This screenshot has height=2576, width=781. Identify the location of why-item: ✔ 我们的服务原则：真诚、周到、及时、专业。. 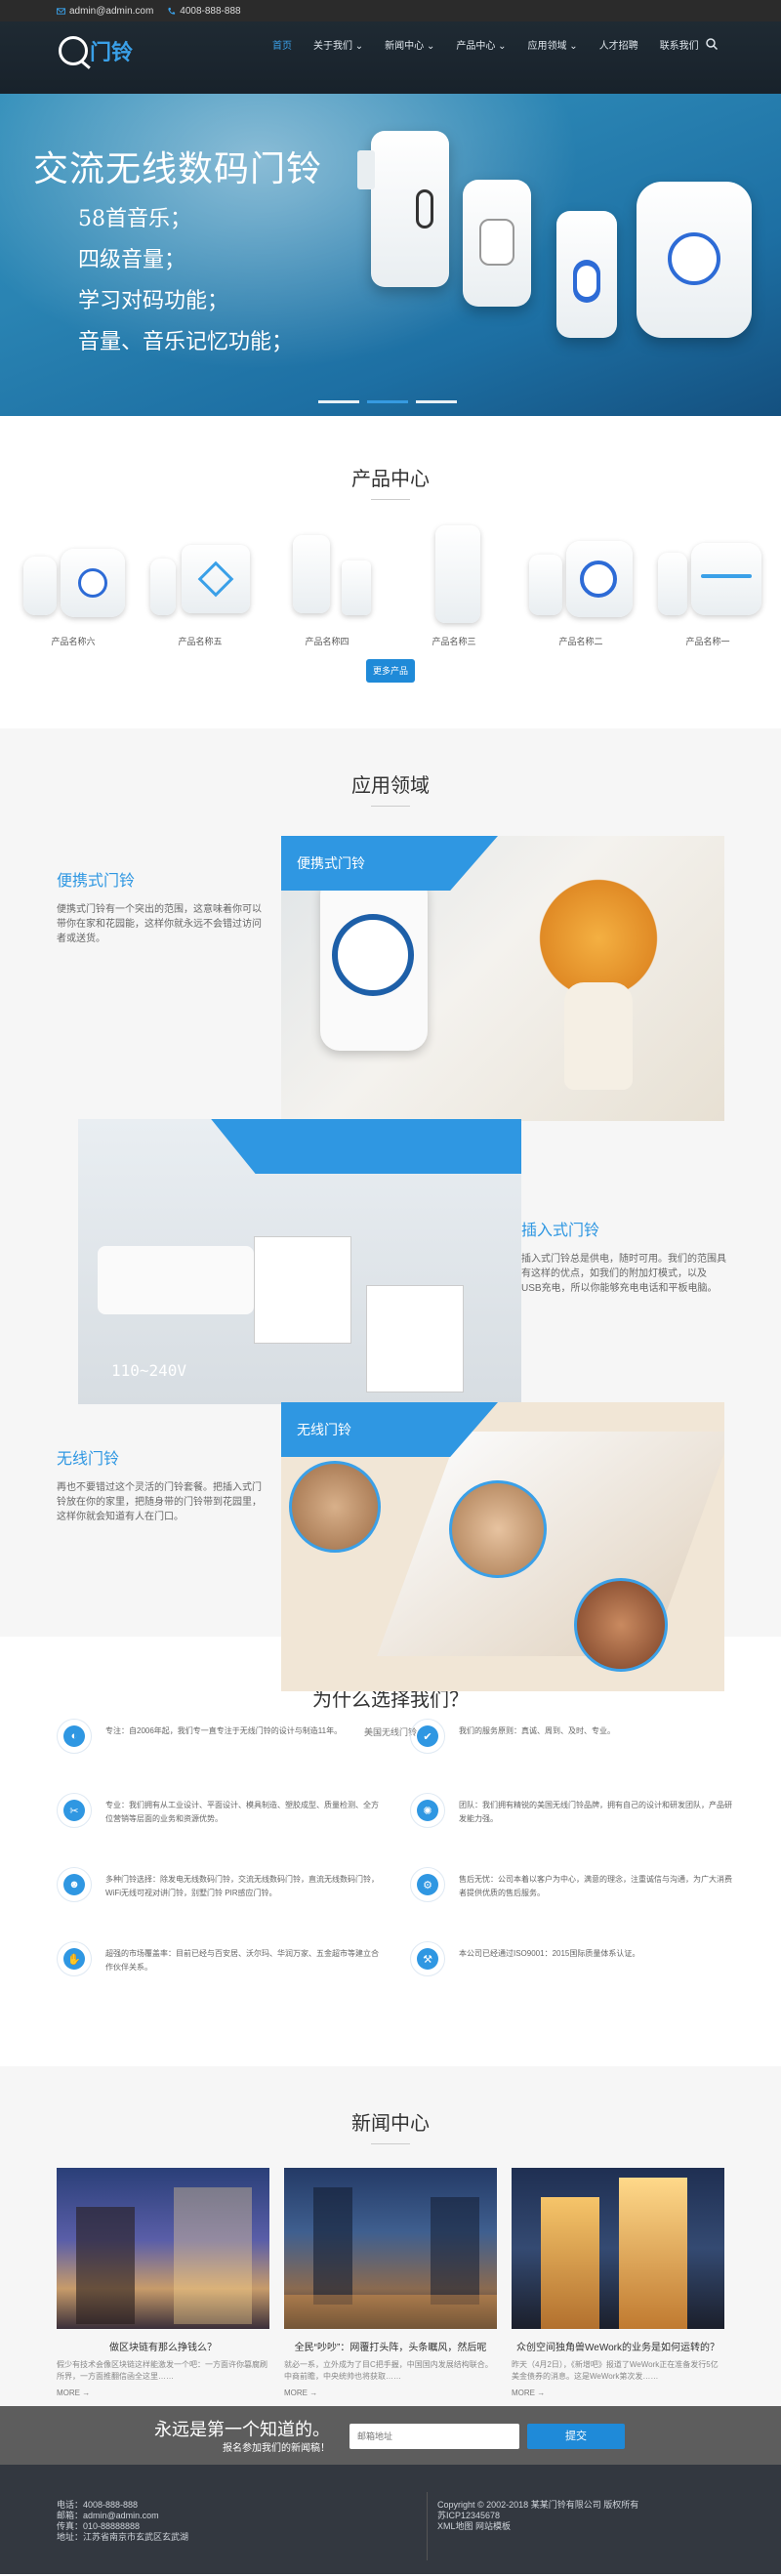
(571, 1736).